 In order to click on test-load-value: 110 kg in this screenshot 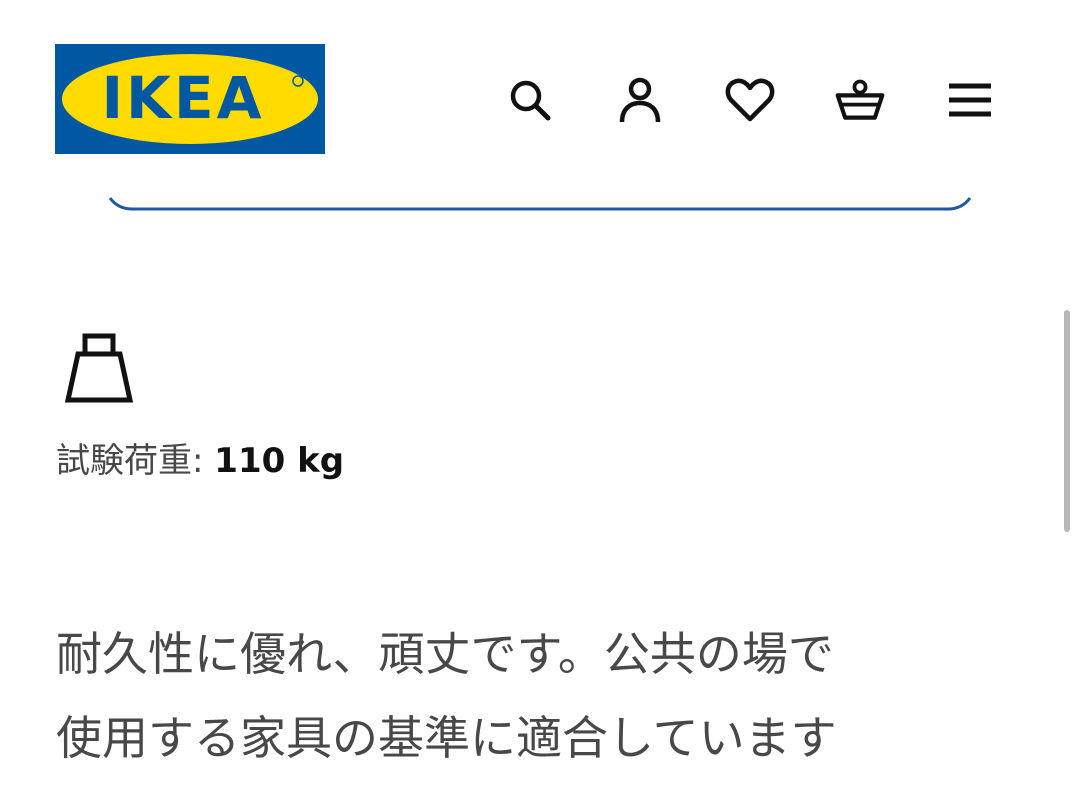, I will do `click(279, 461)`.